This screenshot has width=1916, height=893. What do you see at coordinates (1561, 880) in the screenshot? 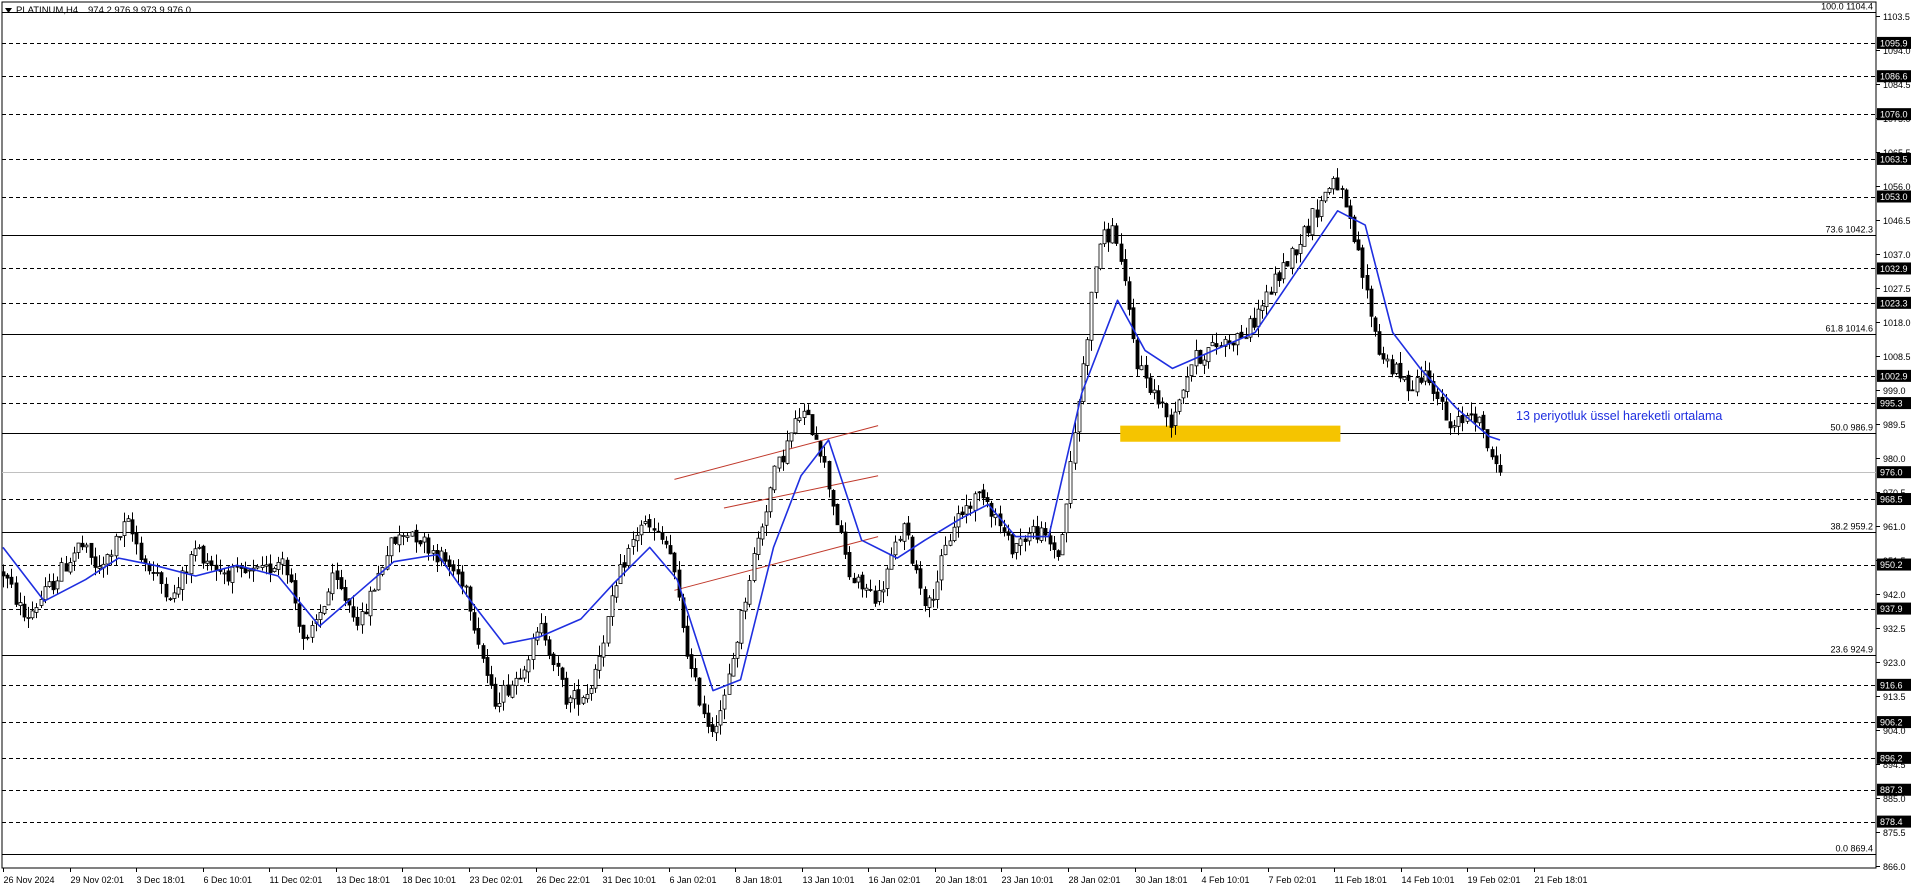
I see `time-tick-label: 21 Feb 18:01` at bounding box center [1561, 880].